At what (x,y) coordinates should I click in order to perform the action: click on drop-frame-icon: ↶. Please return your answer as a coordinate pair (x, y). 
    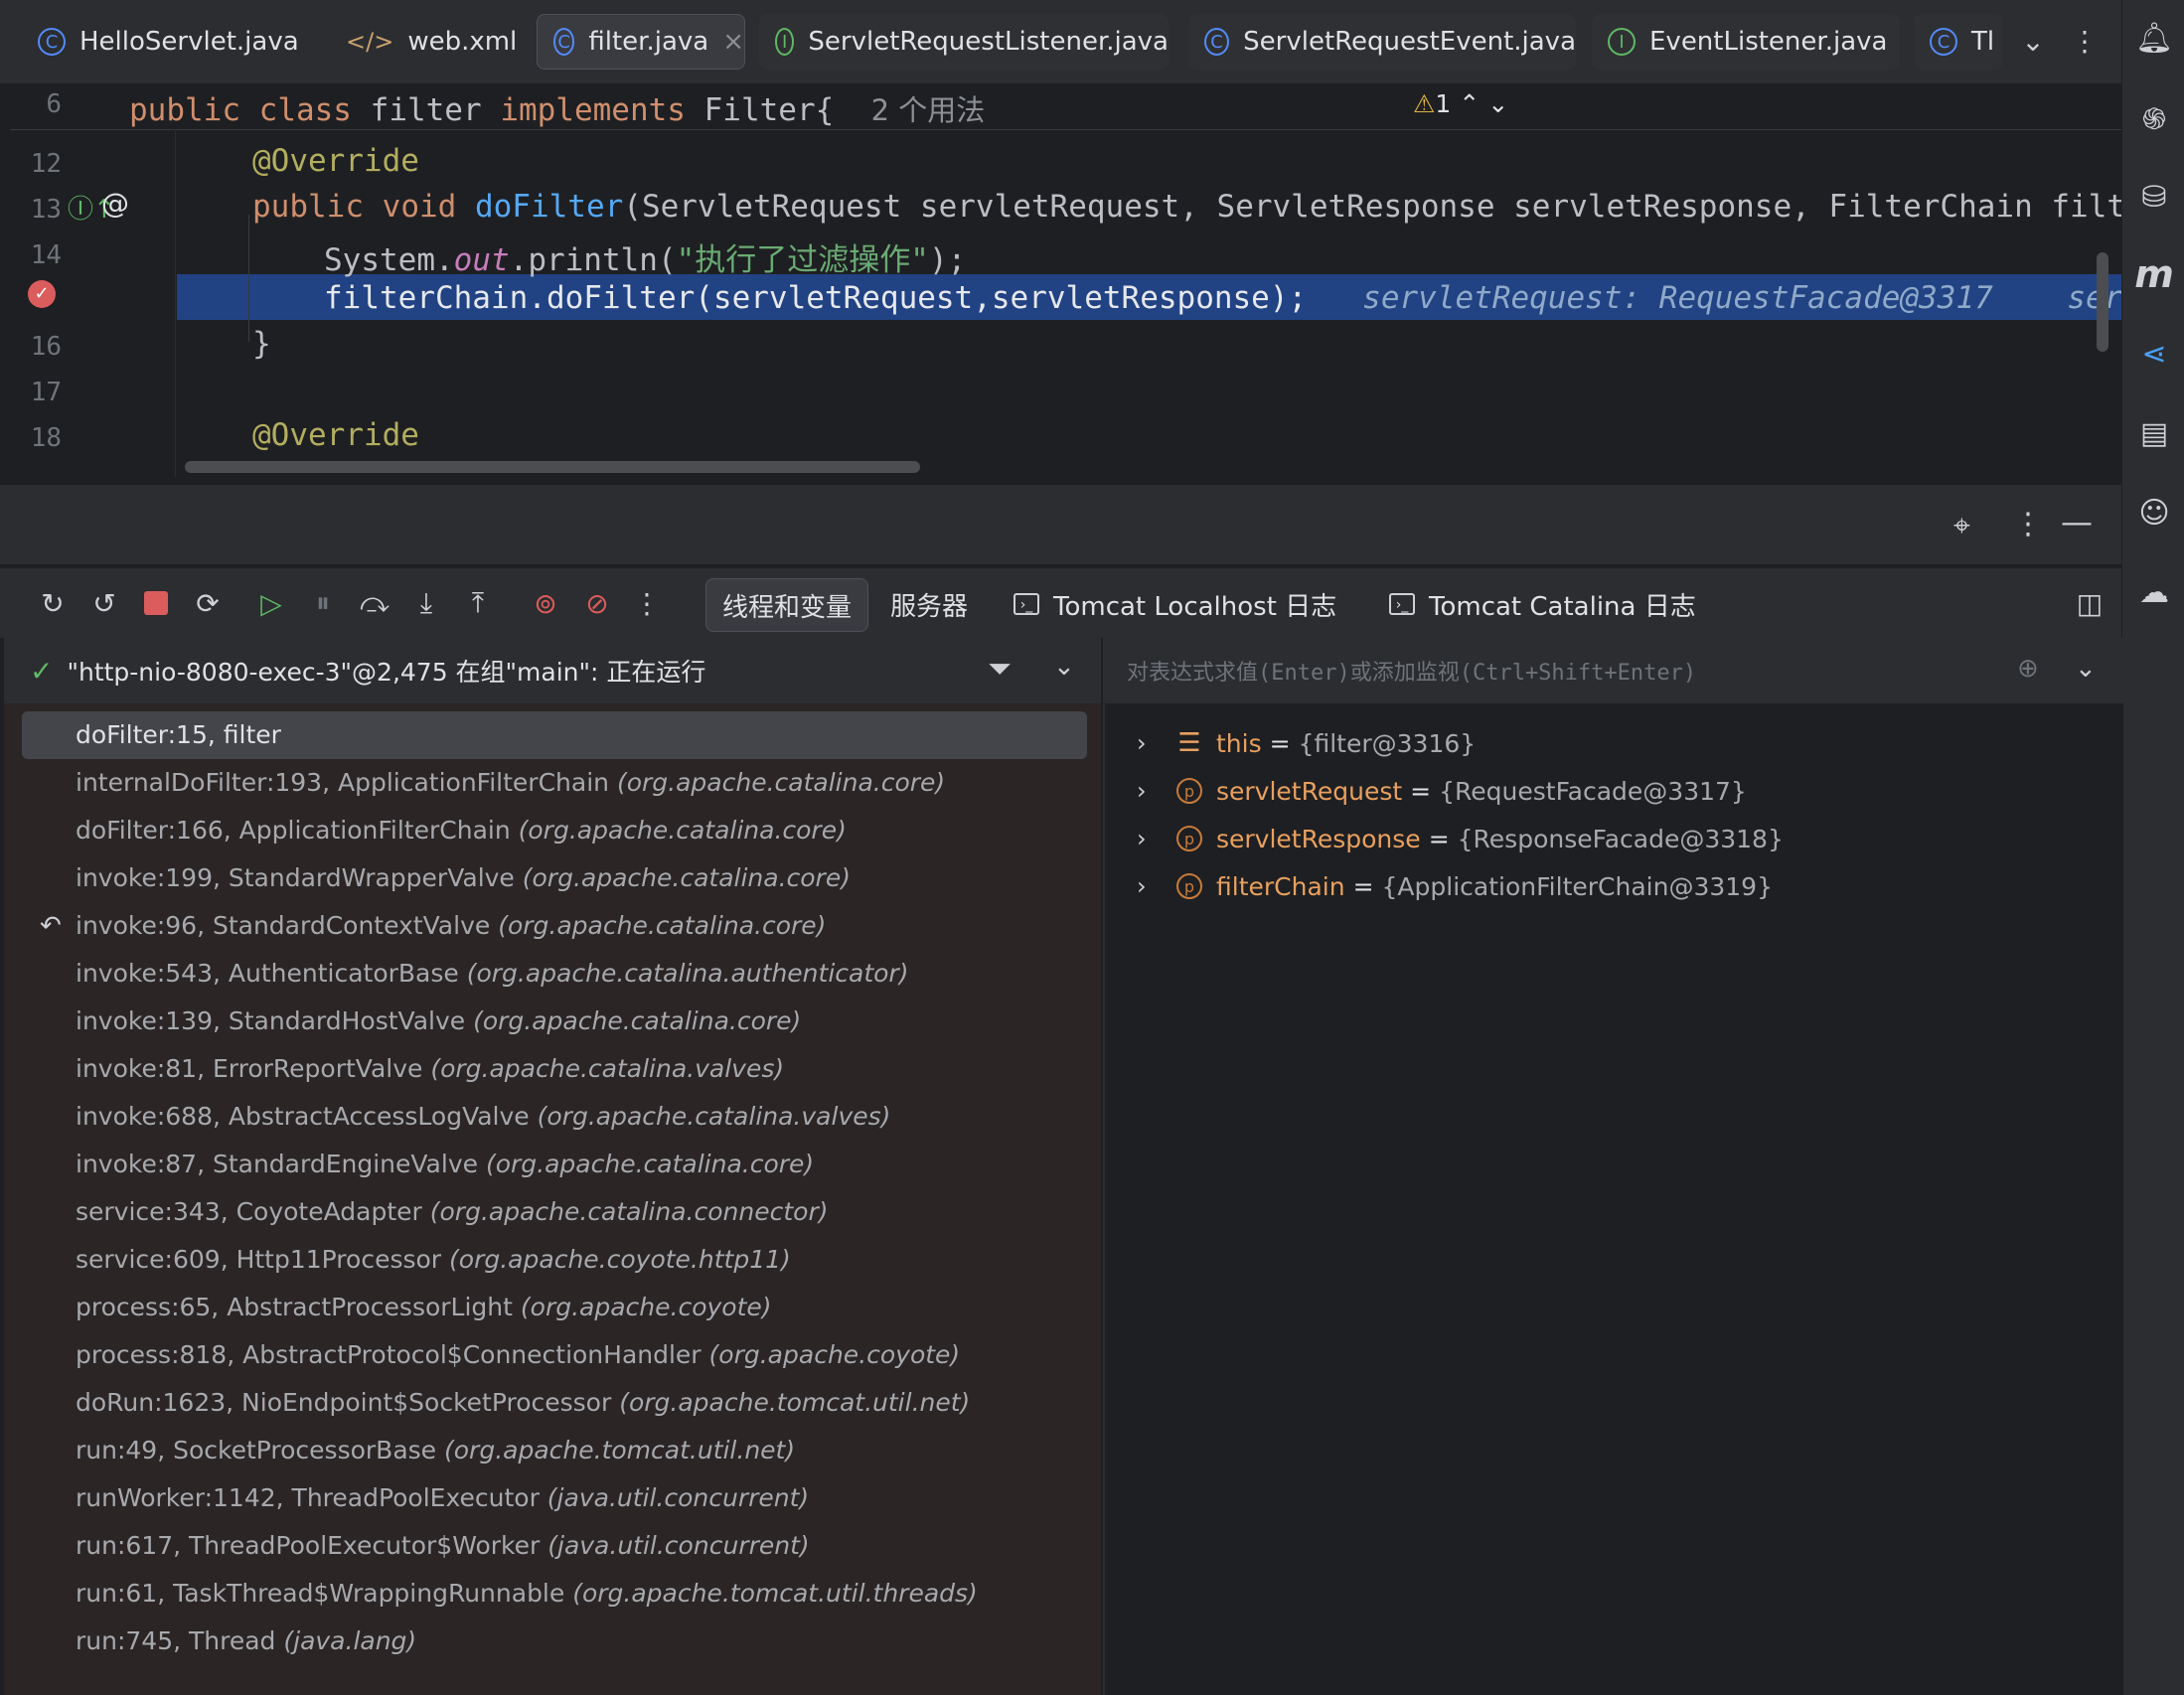
    Looking at the image, I should click on (51, 926).